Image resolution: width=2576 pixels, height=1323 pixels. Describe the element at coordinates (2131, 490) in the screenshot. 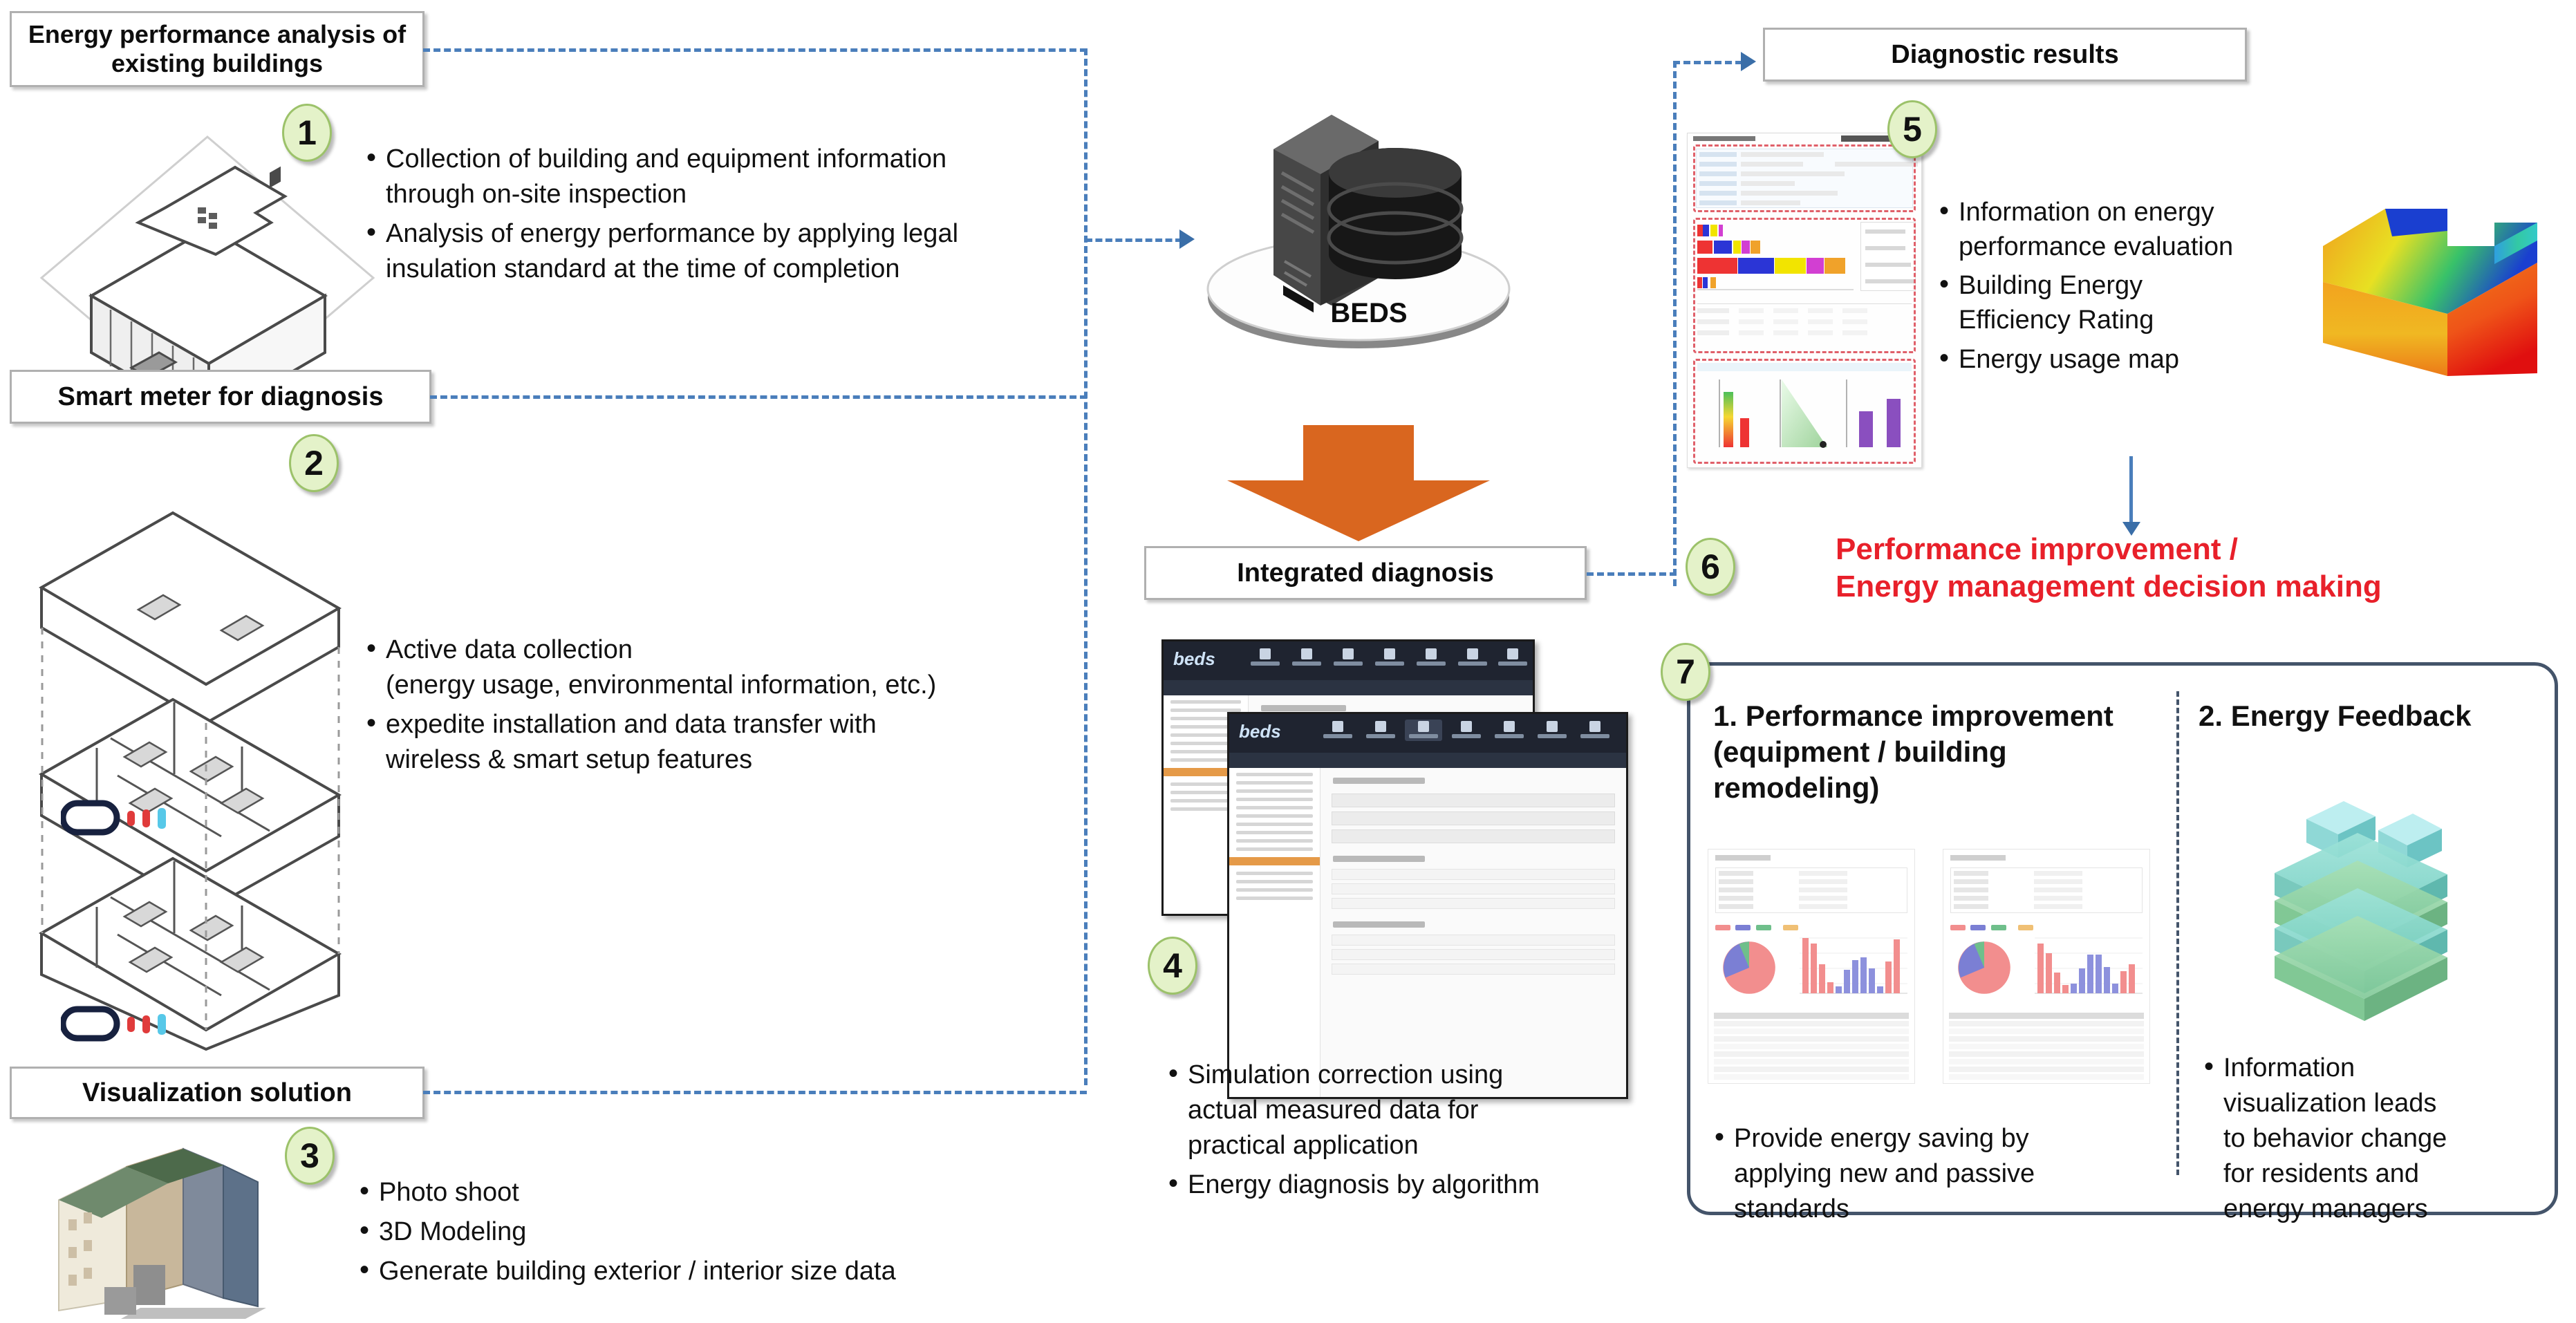

I see `connector-results-to-decision` at that location.